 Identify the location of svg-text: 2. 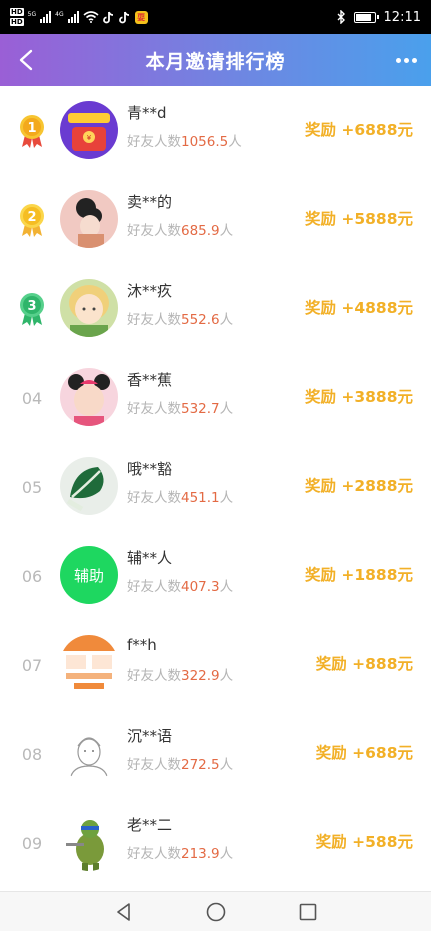
(31, 217).